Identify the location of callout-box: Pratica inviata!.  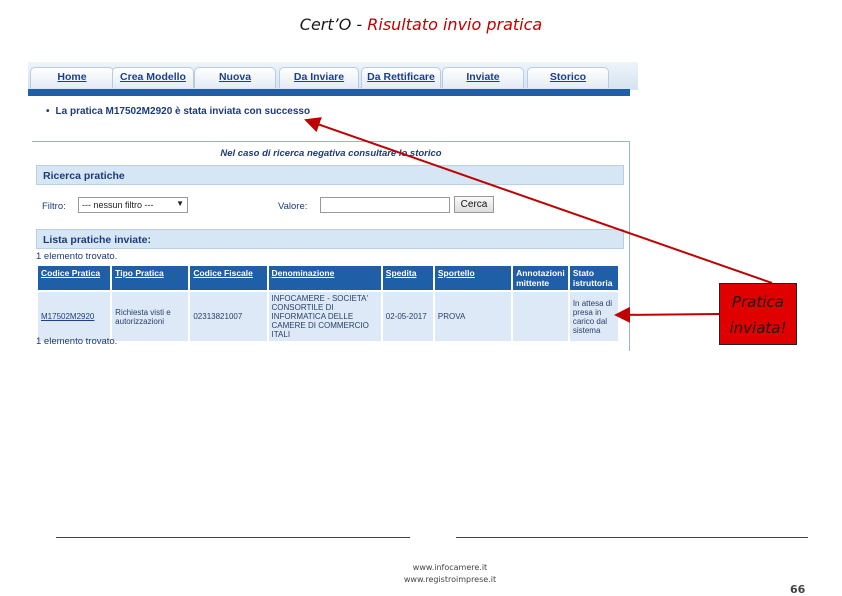
(758, 314).